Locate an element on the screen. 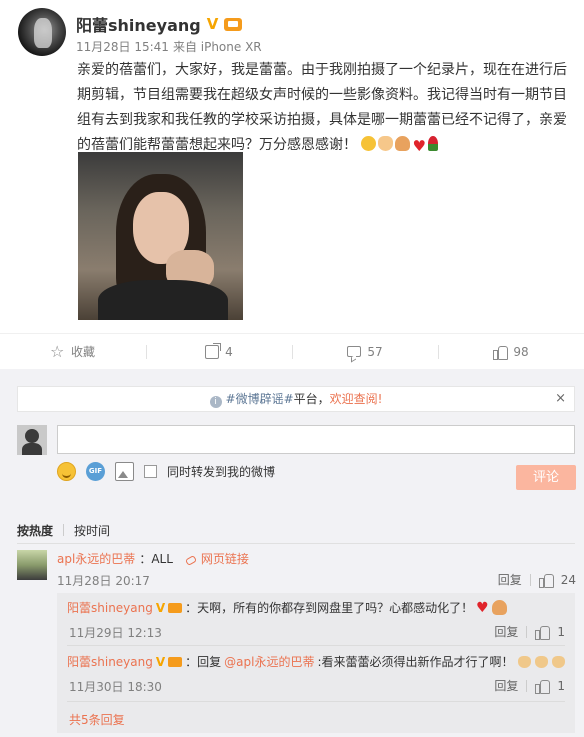  reply-text: ：天啊，所有的你都存到网盘里了吗？心都感动化了！ is located at coordinates (329, 608).